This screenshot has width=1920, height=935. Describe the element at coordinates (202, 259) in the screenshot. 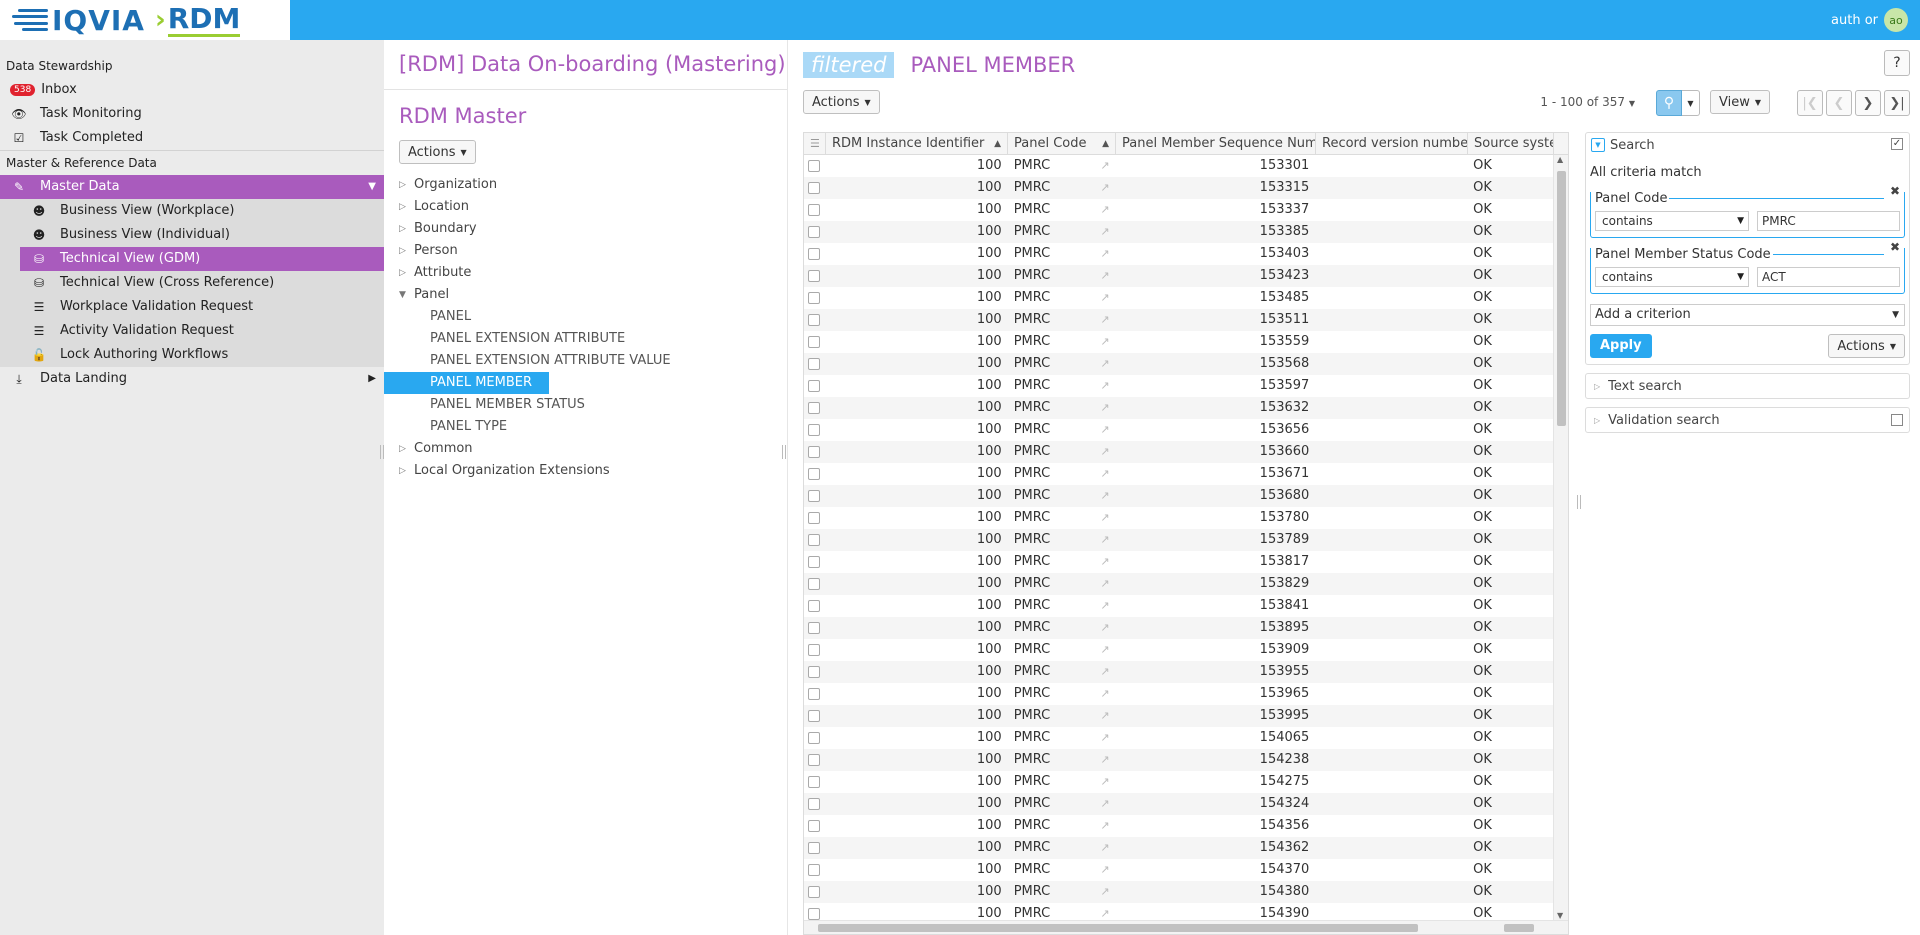

I see `sidebar-item-technical-view-gdm: ⛁ Technical View (GDM)` at that location.